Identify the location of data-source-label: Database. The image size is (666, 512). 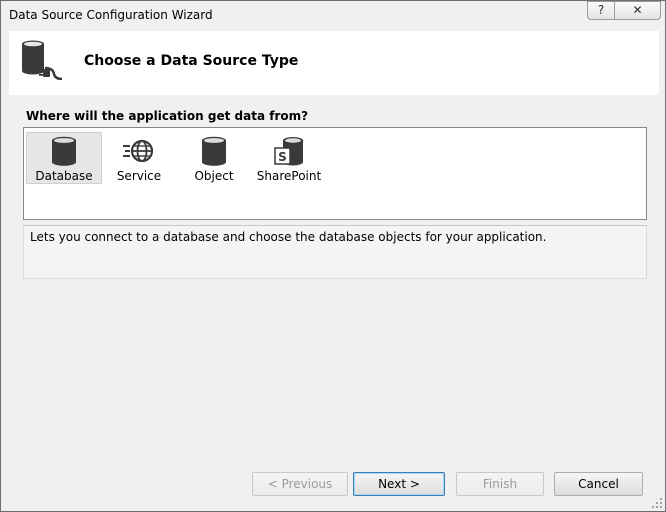
(64, 176).